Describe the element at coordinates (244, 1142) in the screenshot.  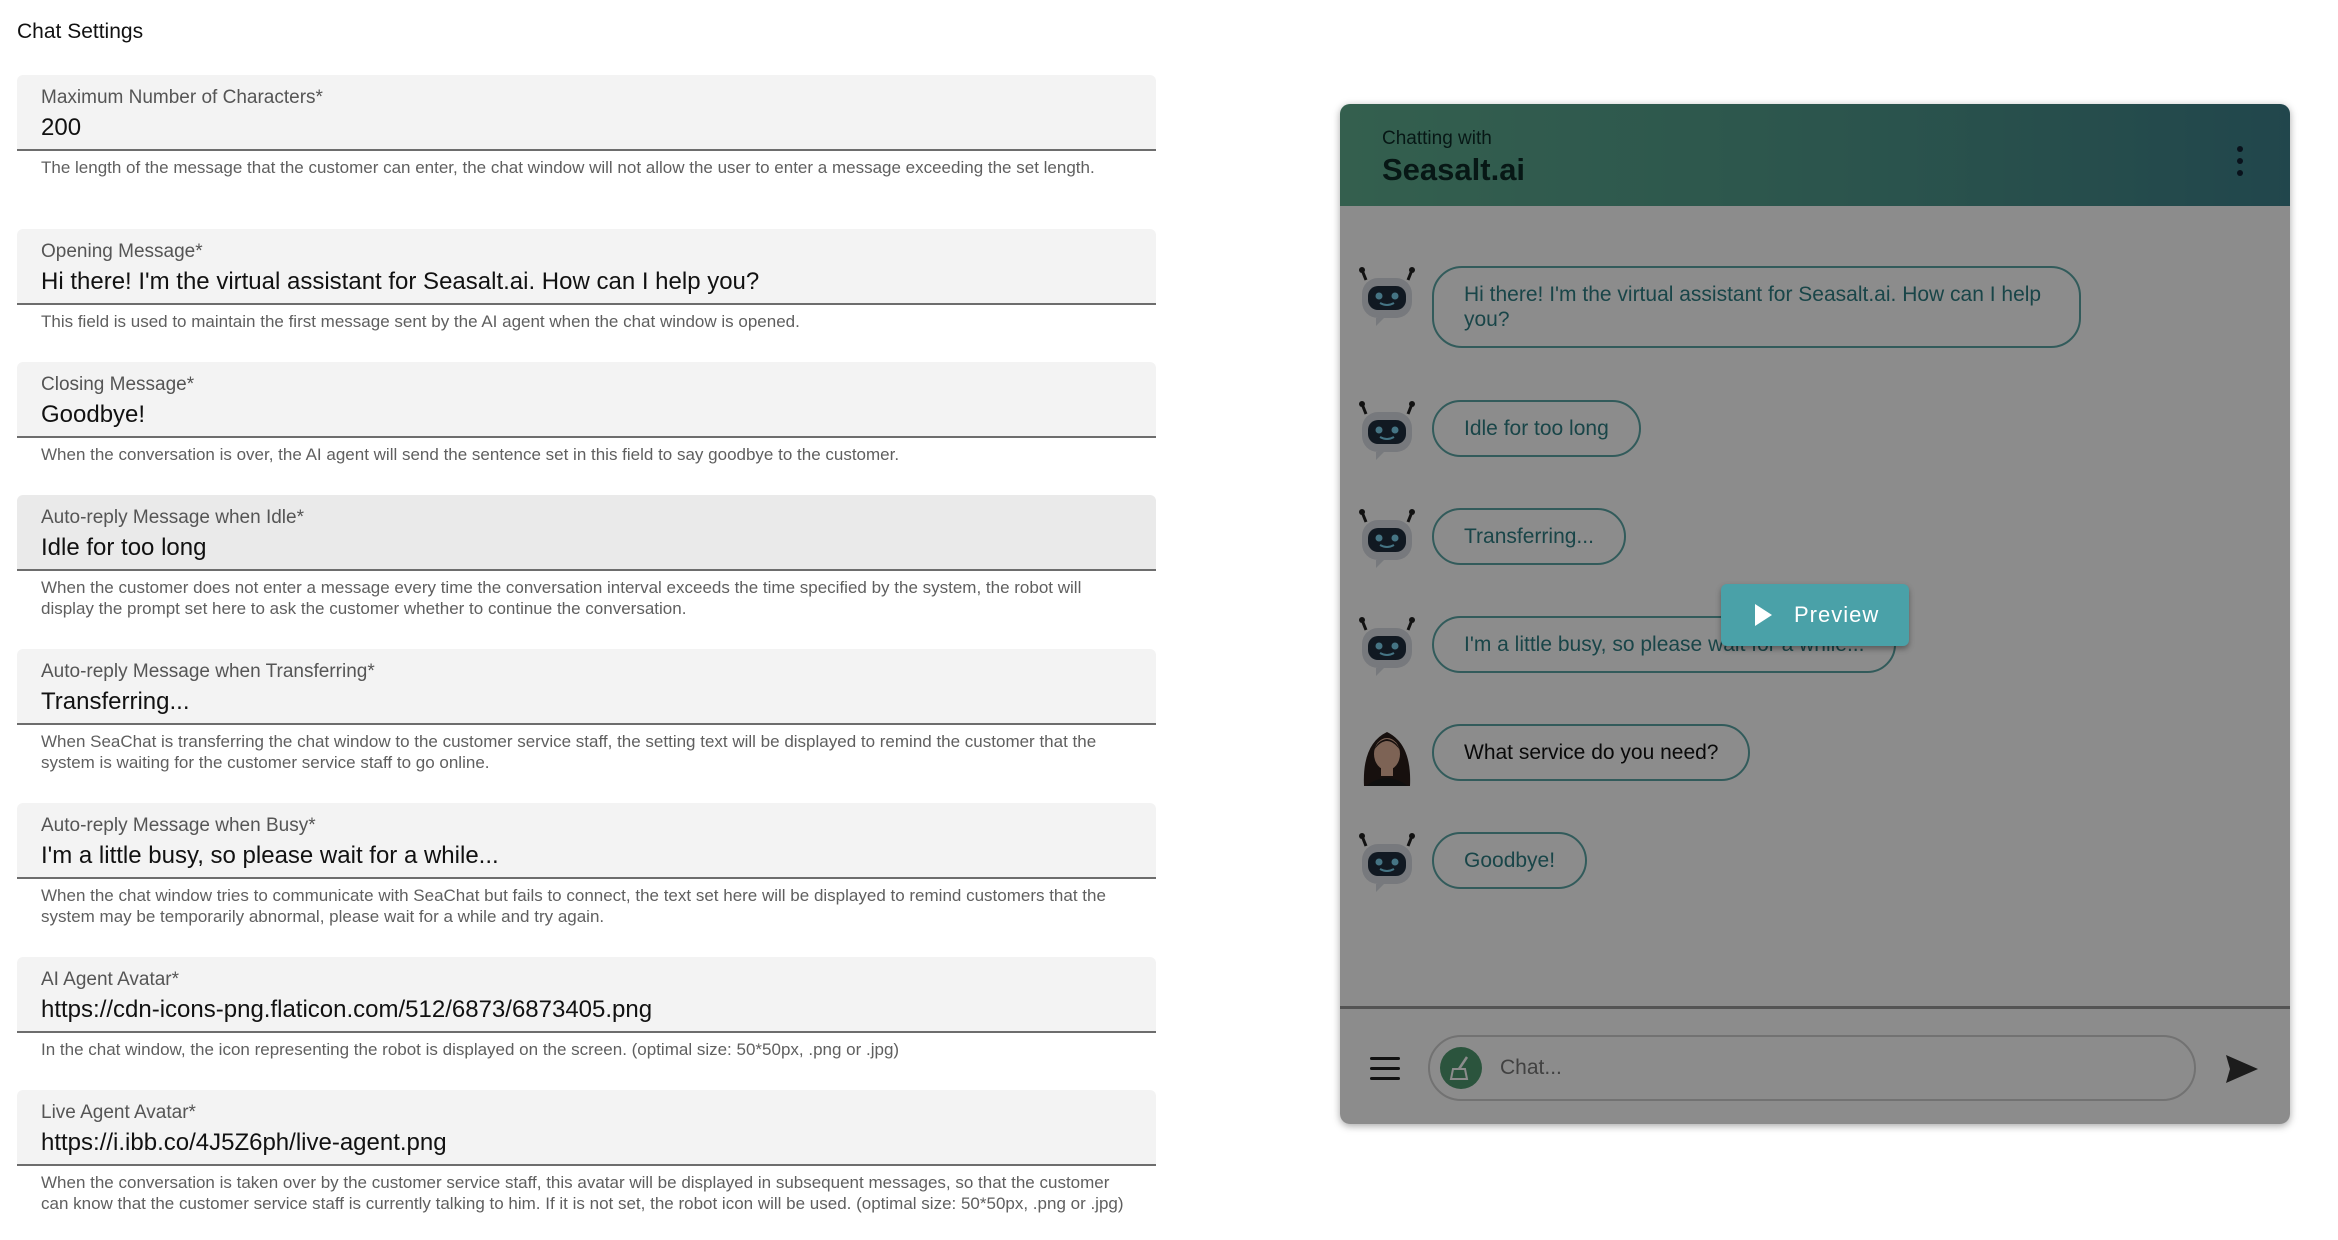
I see `field-value: https://i.ibb.co/4J5Z6ph/live-agent.png` at that location.